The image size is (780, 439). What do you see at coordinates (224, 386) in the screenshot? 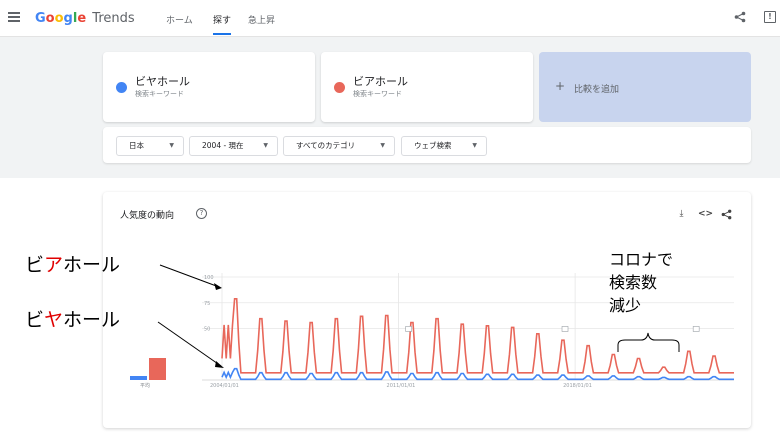
I see `x-tick-label: 2004/01/01` at bounding box center [224, 386].